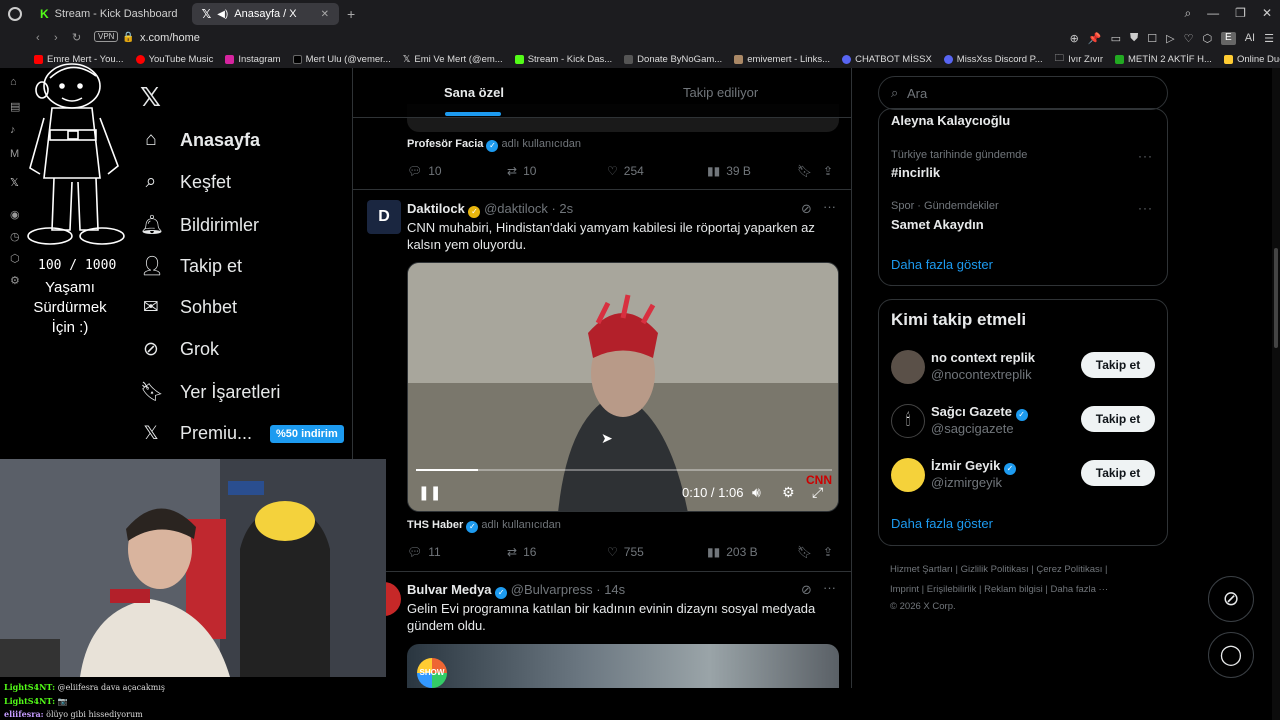 This screenshot has width=1280, height=720. Describe the element at coordinates (242, 433) in the screenshot. I see `nav-premium: 𝕏 Premiu... %50 indirim` at that location.